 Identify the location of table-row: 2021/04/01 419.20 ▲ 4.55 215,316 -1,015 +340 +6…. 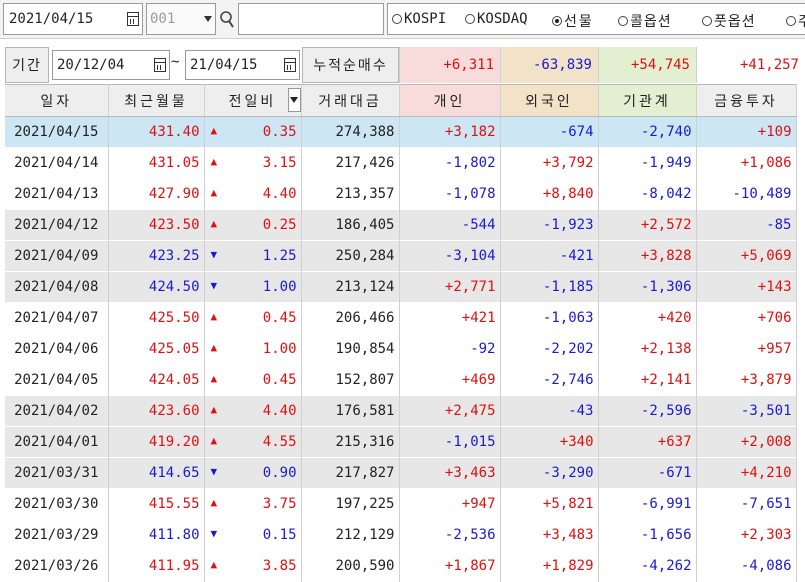
(401, 442).